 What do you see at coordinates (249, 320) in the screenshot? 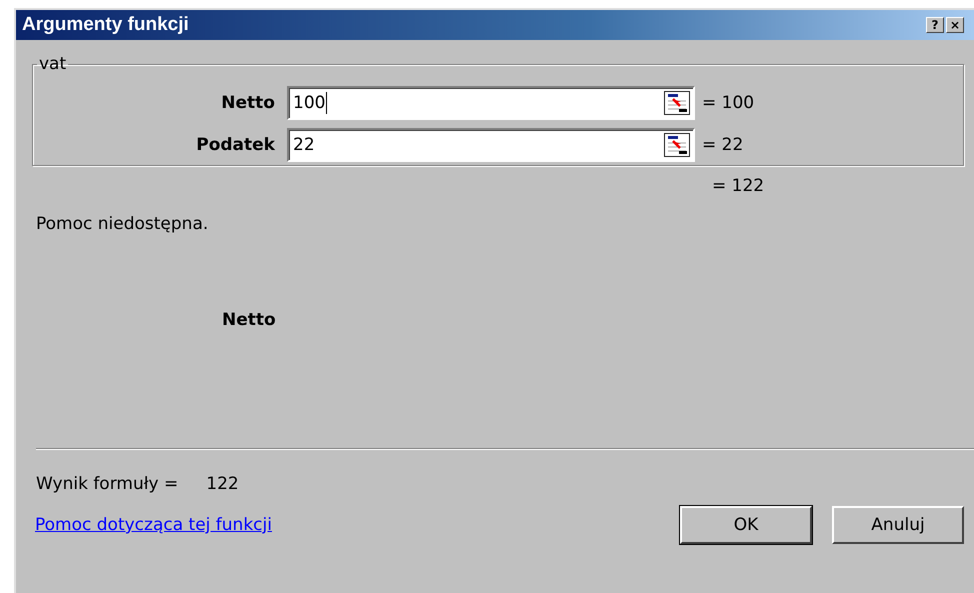
I see `argument-name: Netto` at bounding box center [249, 320].